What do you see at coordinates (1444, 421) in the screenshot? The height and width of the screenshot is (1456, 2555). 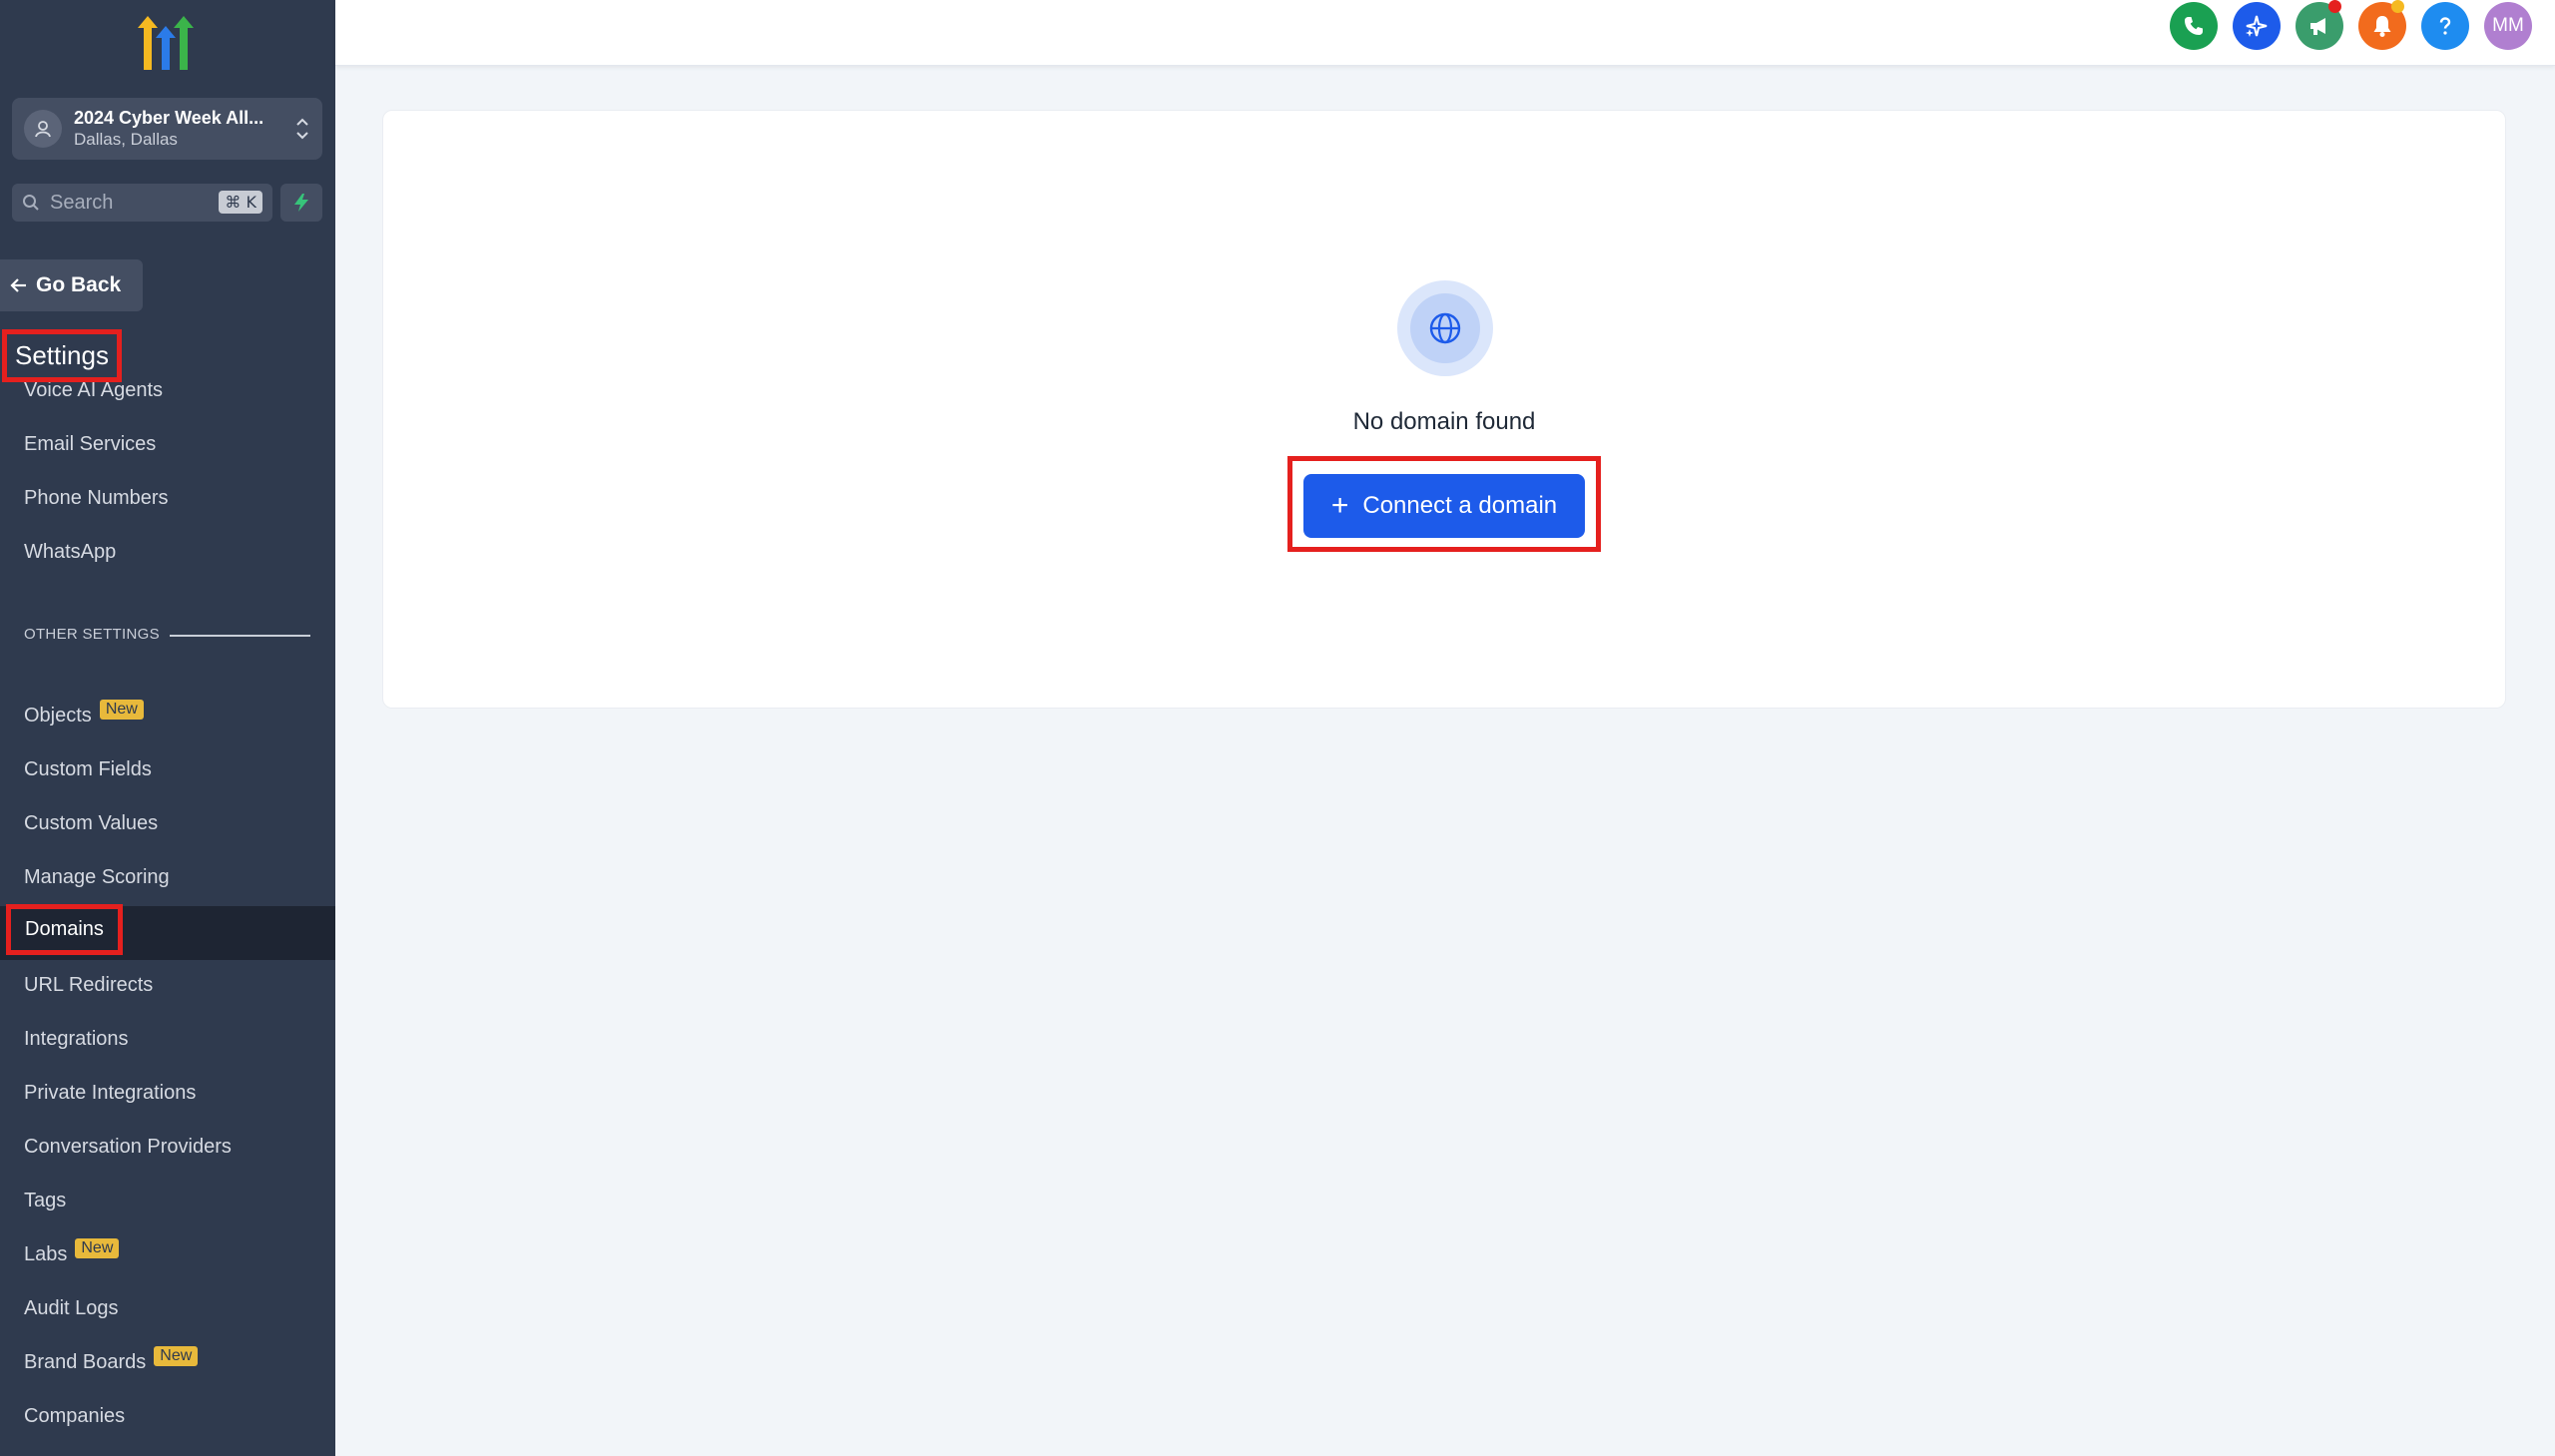 I see `empty-state-title: No domain found` at bounding box center [1444, 421].